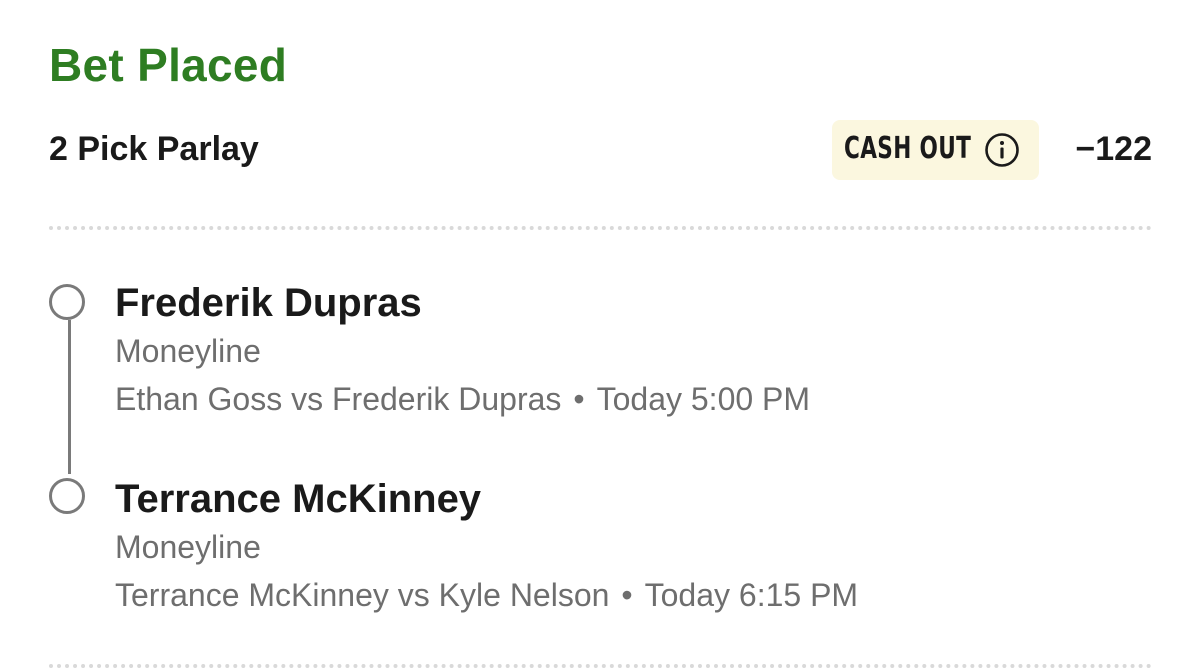 Image resolution: width=1200 pixels, height=670 pixels. I want to click on bet-summary-row: 2 Pick Parlay CASH OUT −122, so click(600, 150).